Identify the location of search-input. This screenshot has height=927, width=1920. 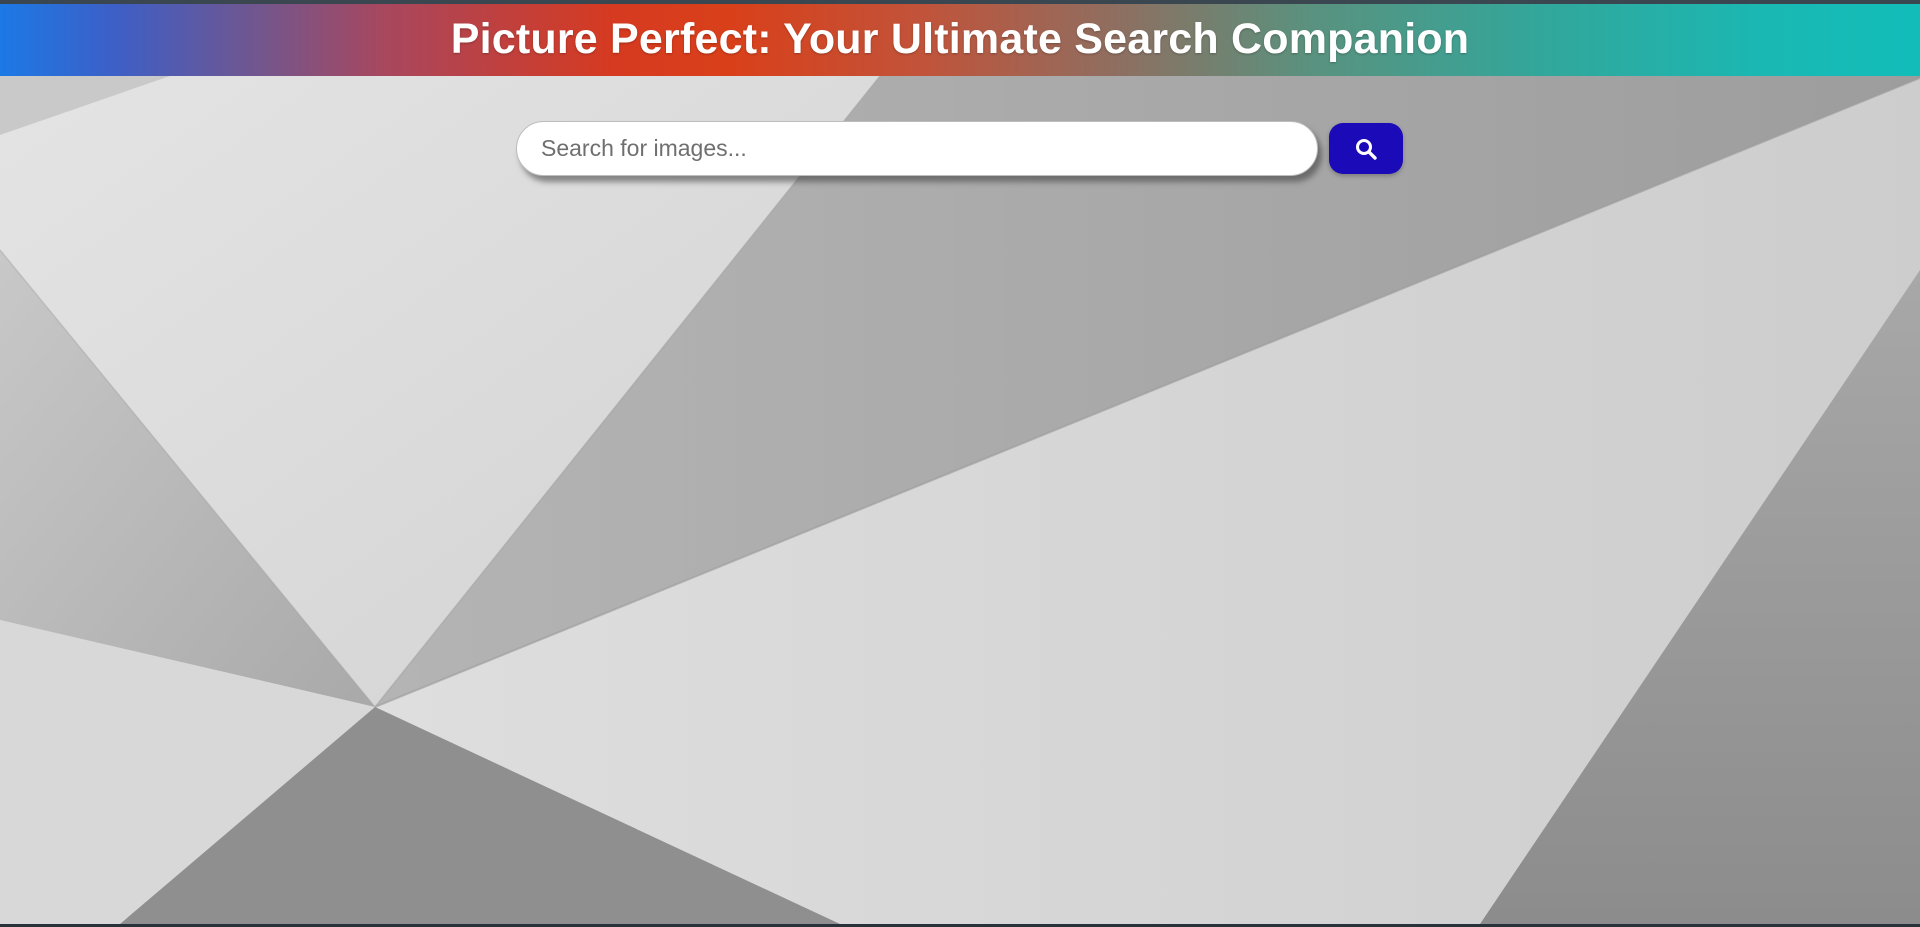
(917, 148).